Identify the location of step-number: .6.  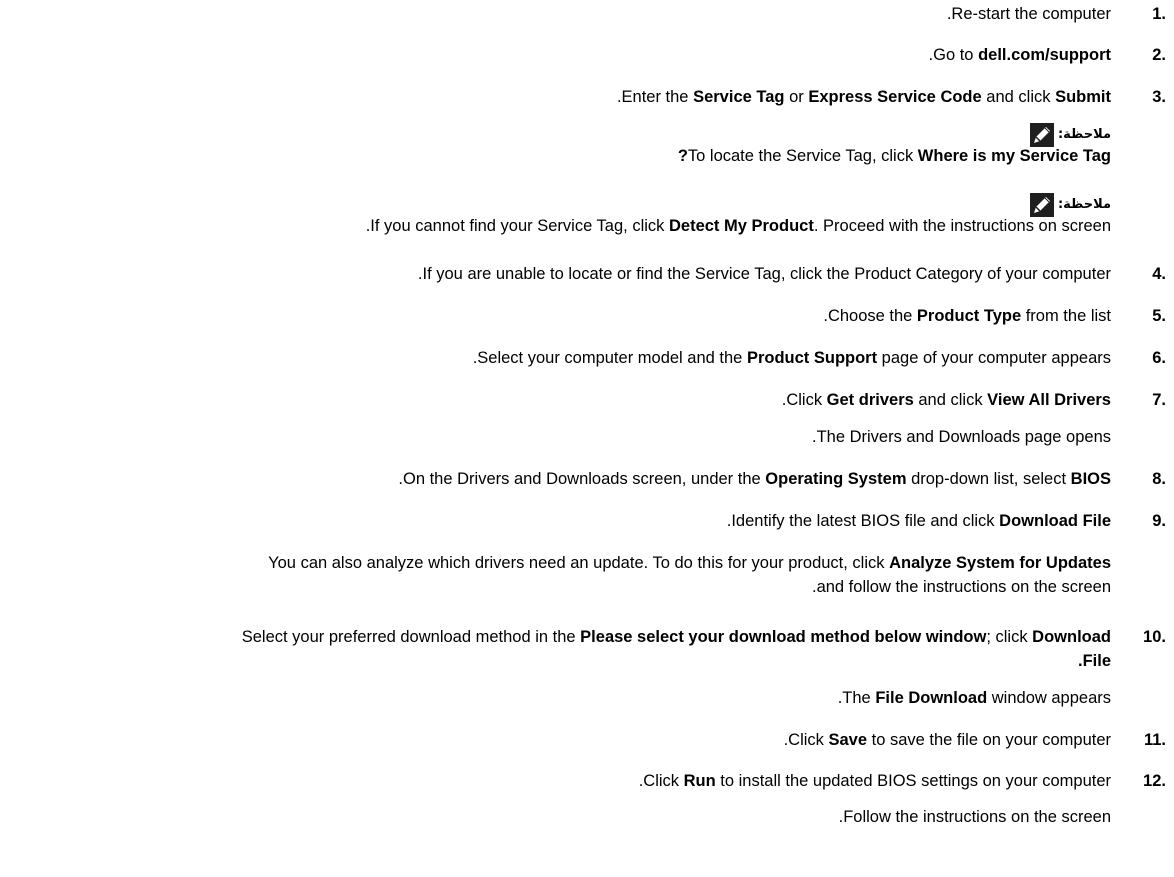
(1159, 358).